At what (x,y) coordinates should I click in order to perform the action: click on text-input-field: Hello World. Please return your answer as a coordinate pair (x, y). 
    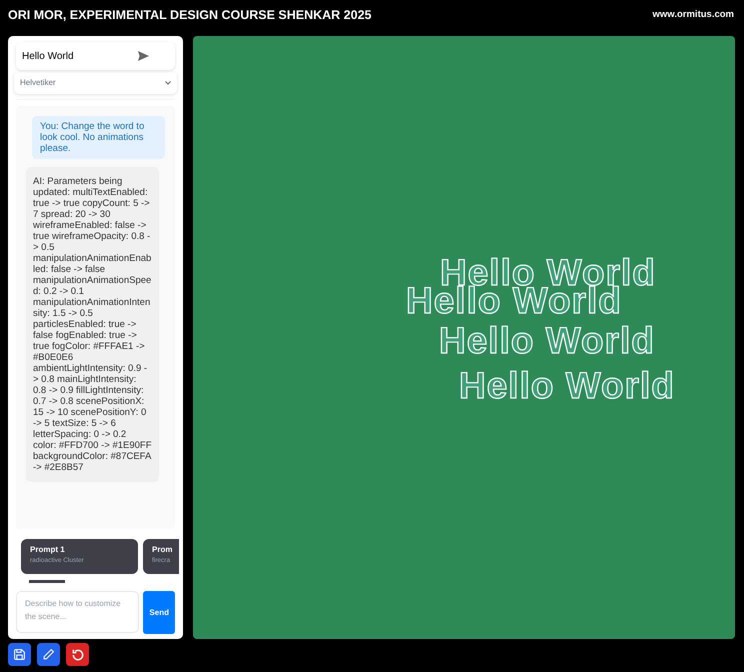
    Looking at the image, I should click on (95, 56).